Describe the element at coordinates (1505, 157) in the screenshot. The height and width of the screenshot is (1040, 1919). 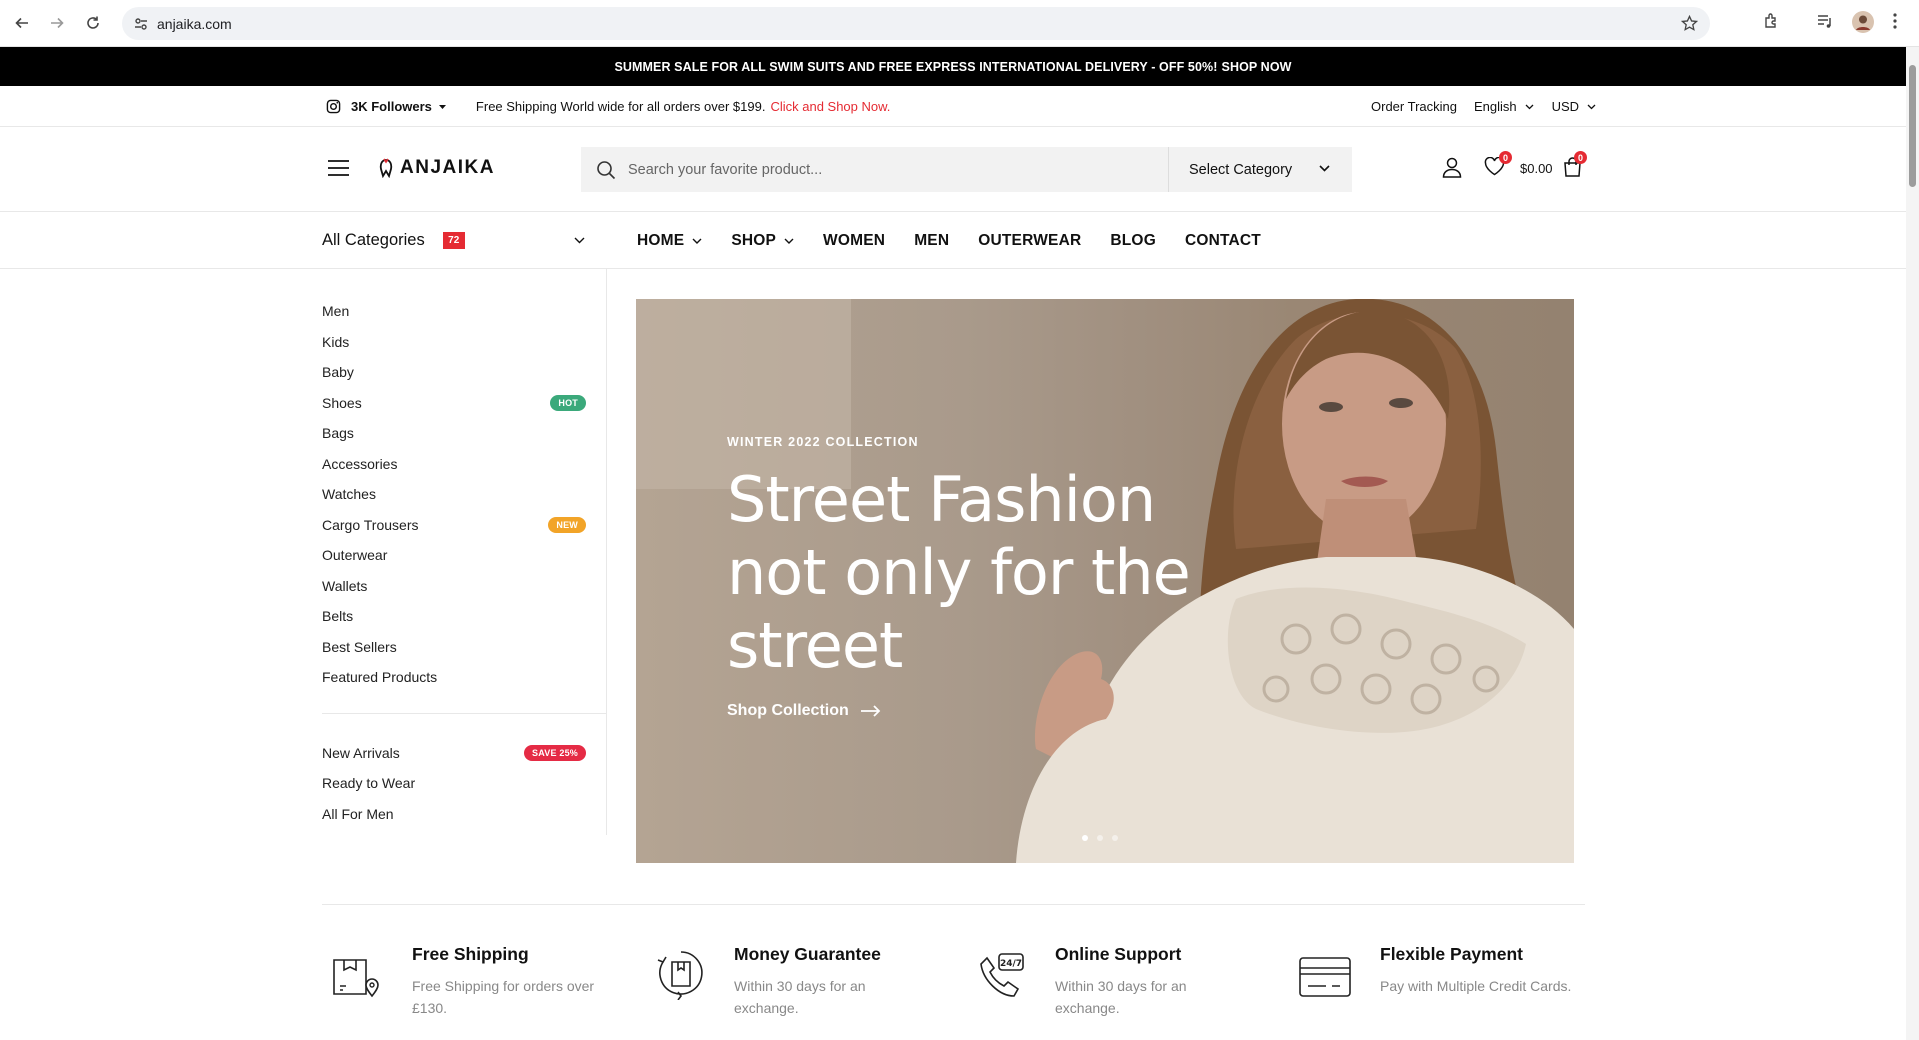
I see `wishlist-count-badge: 0` at that location.